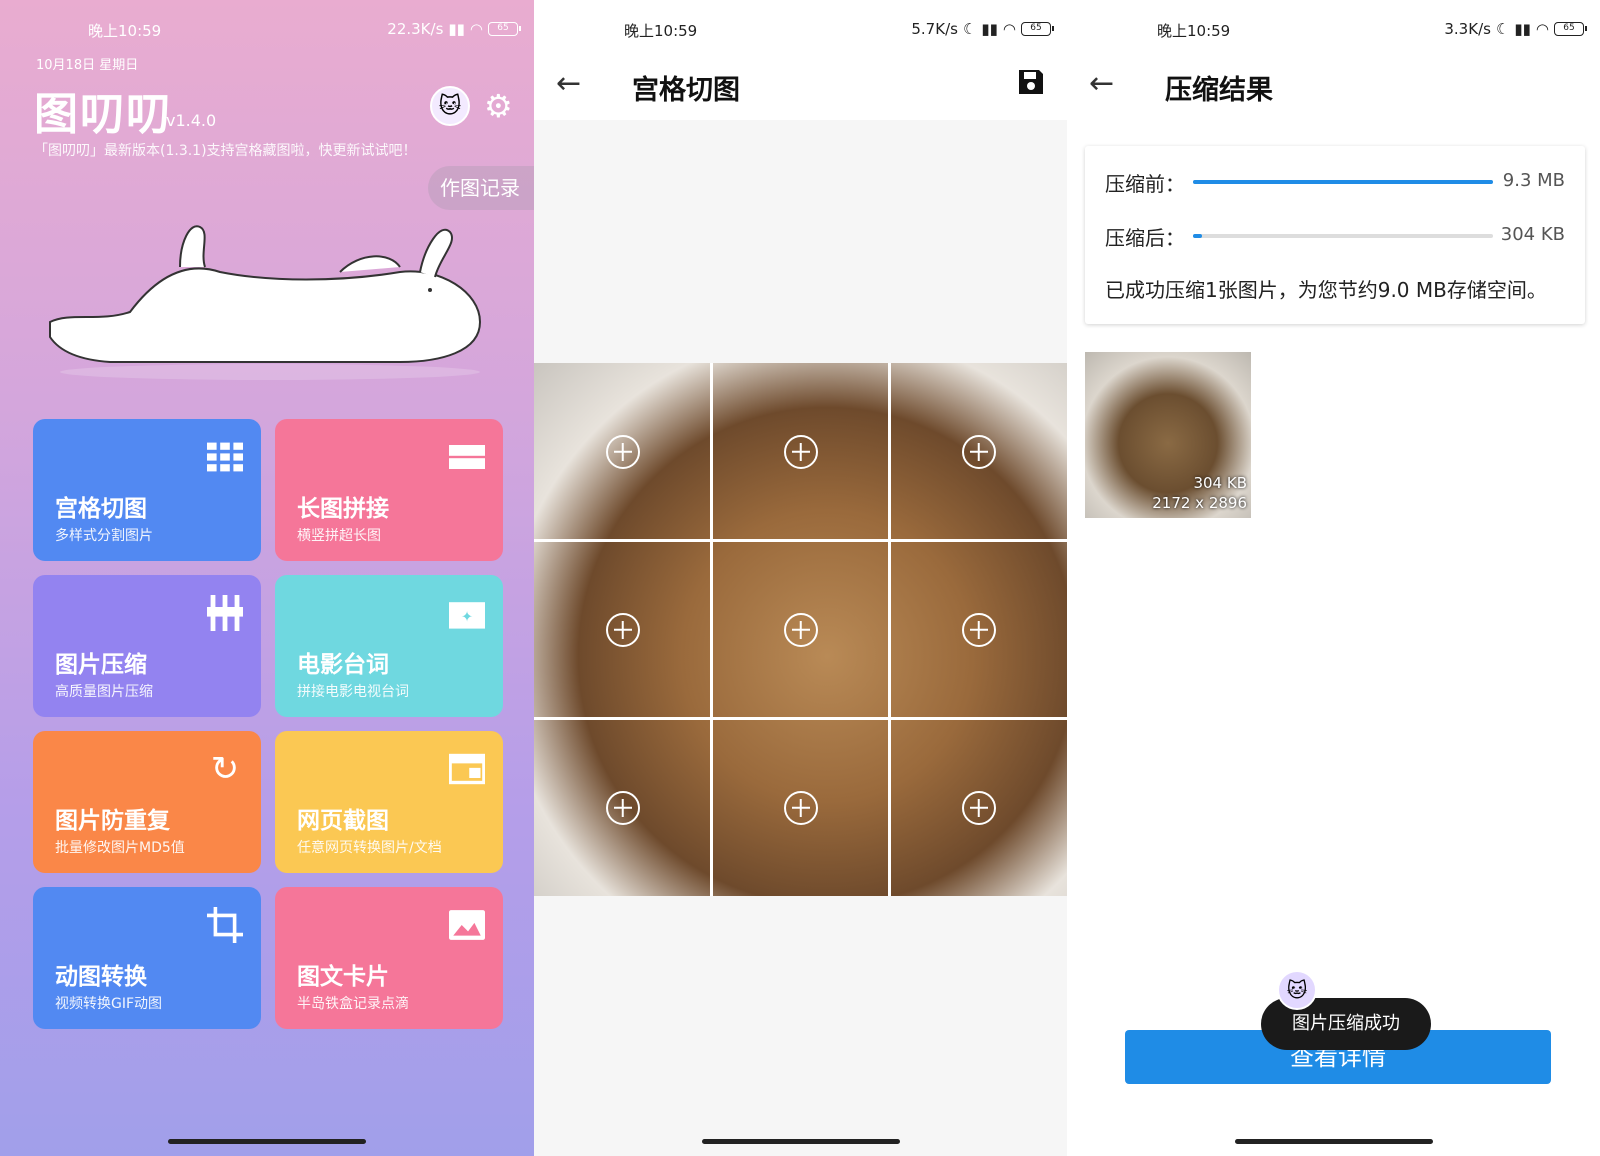 Image resolution: width=1600 pixels, height=1156 pixels. I want to click on movie-icon: ✦, so click(467, 615).